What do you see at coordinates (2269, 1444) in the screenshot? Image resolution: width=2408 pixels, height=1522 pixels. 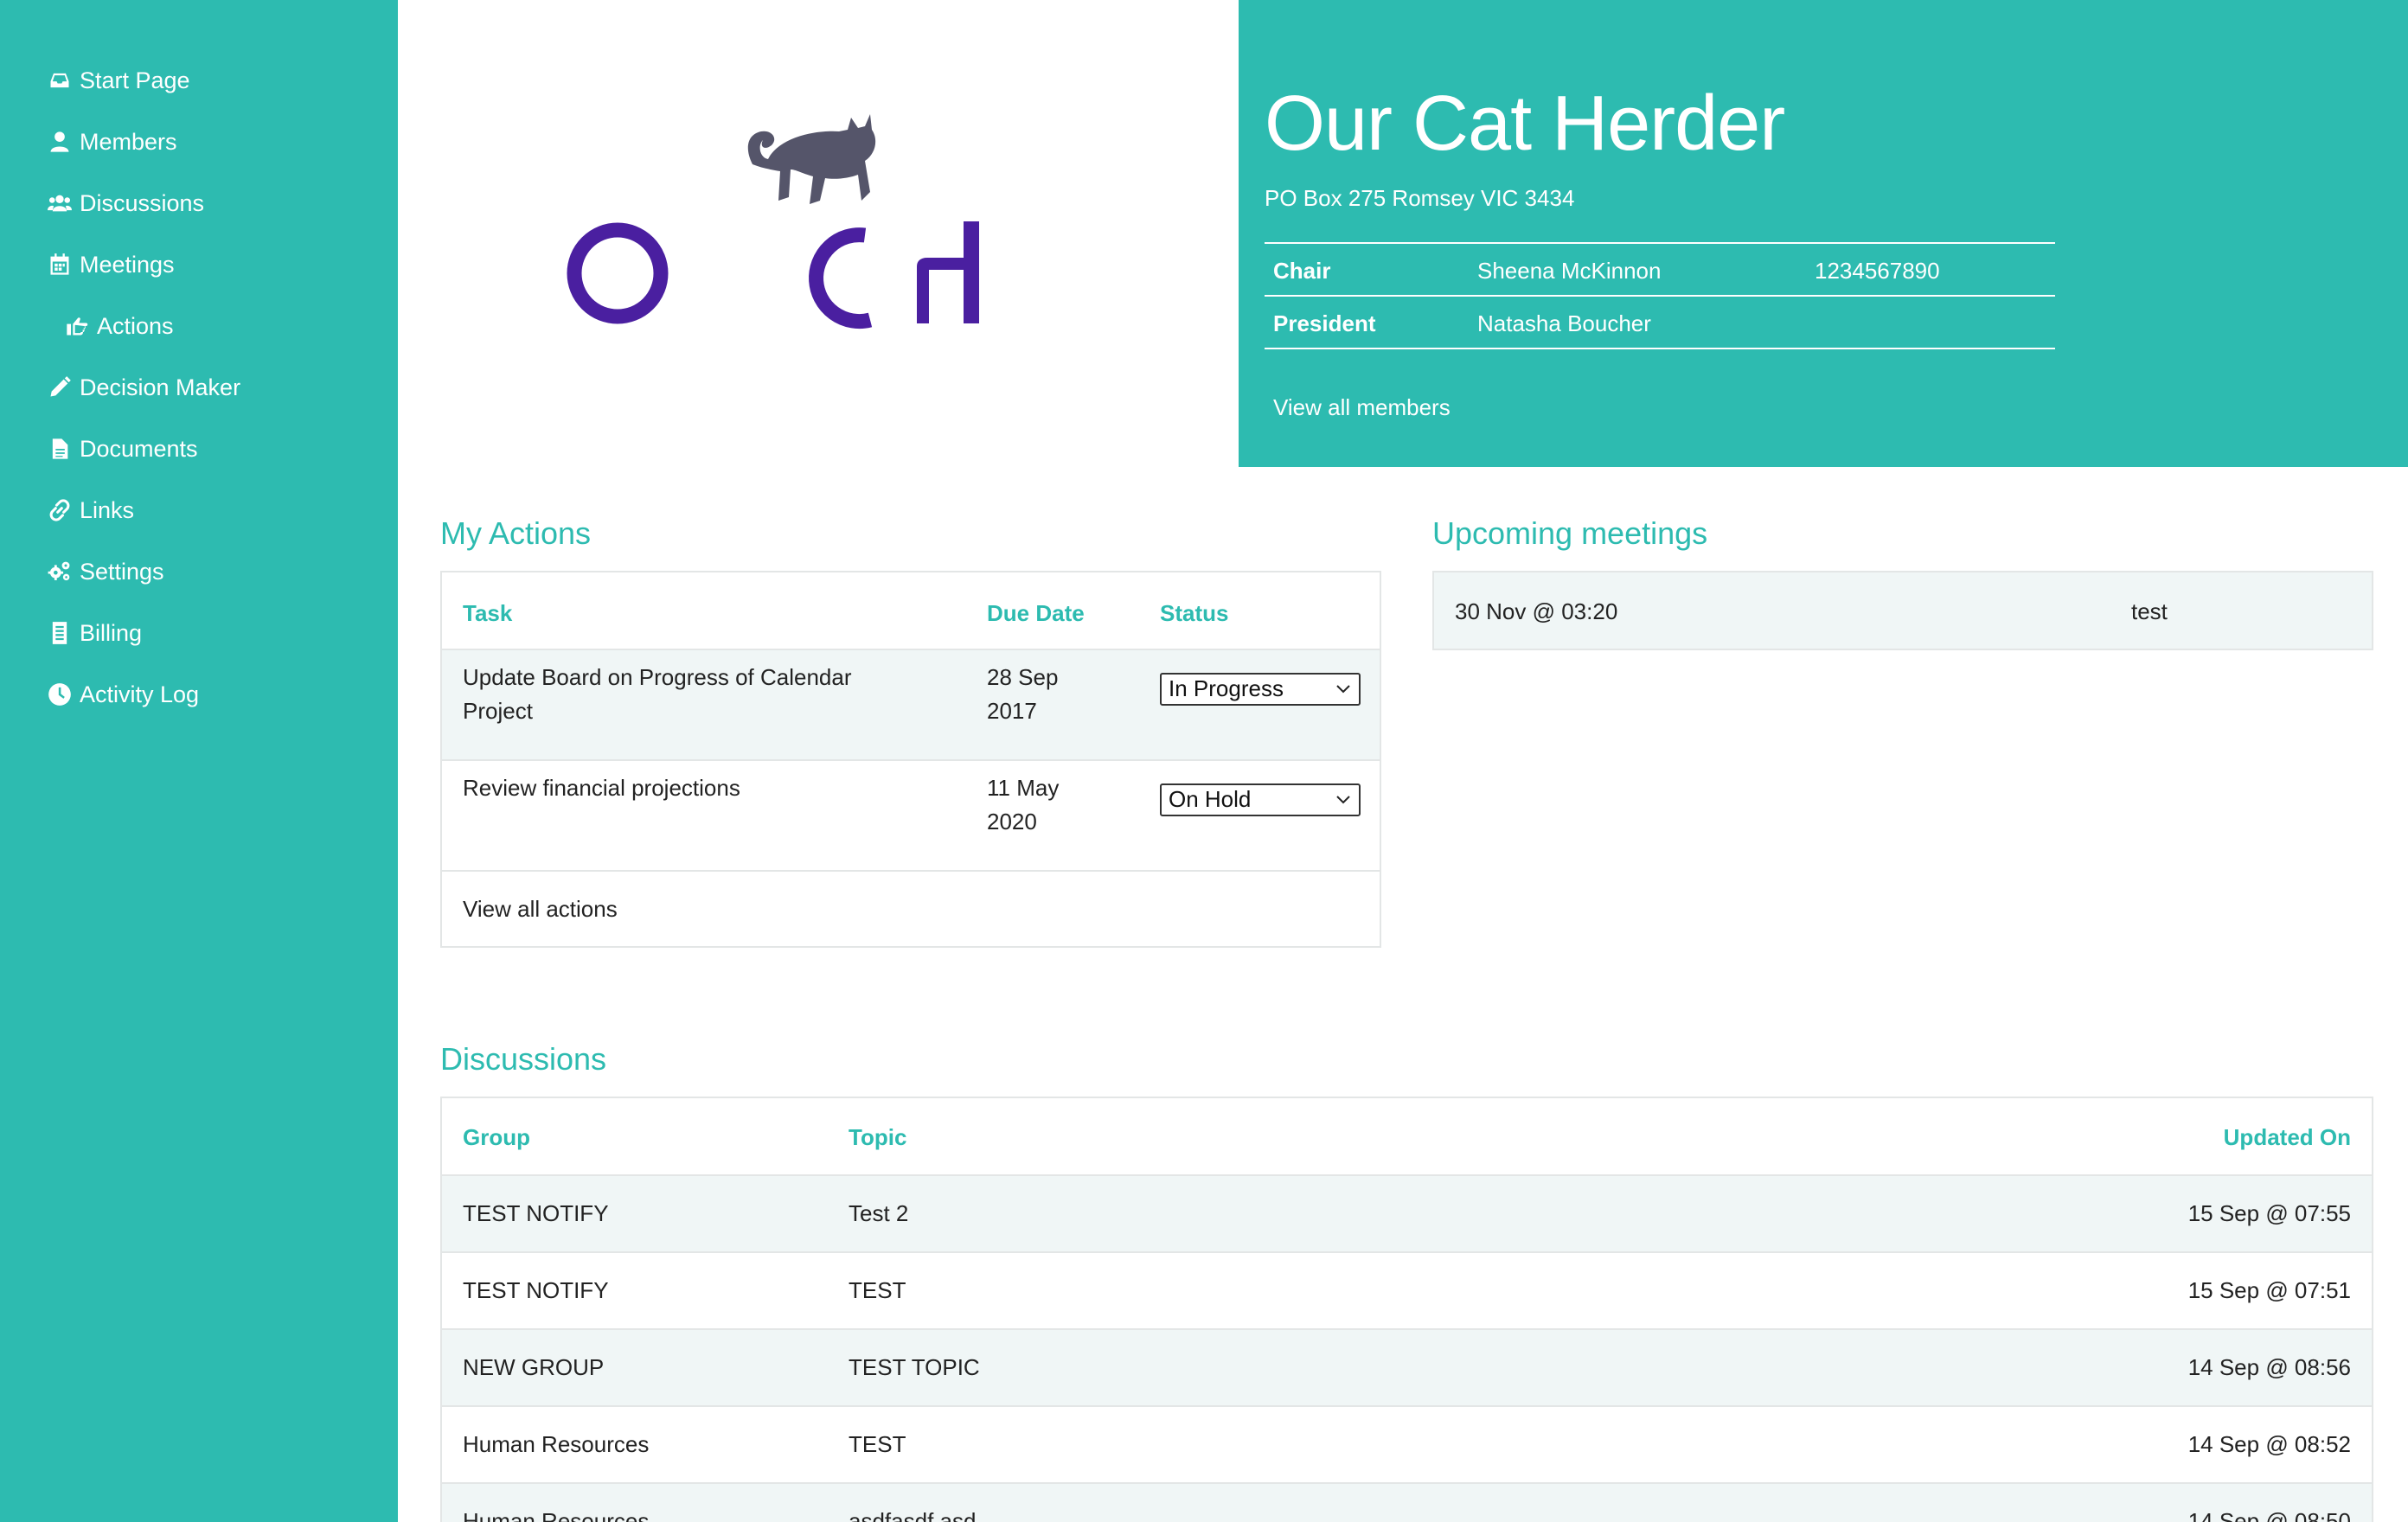 I see `discussion-updated: 14 Sep @ 08:52` at bounding box center [2269, 1444].